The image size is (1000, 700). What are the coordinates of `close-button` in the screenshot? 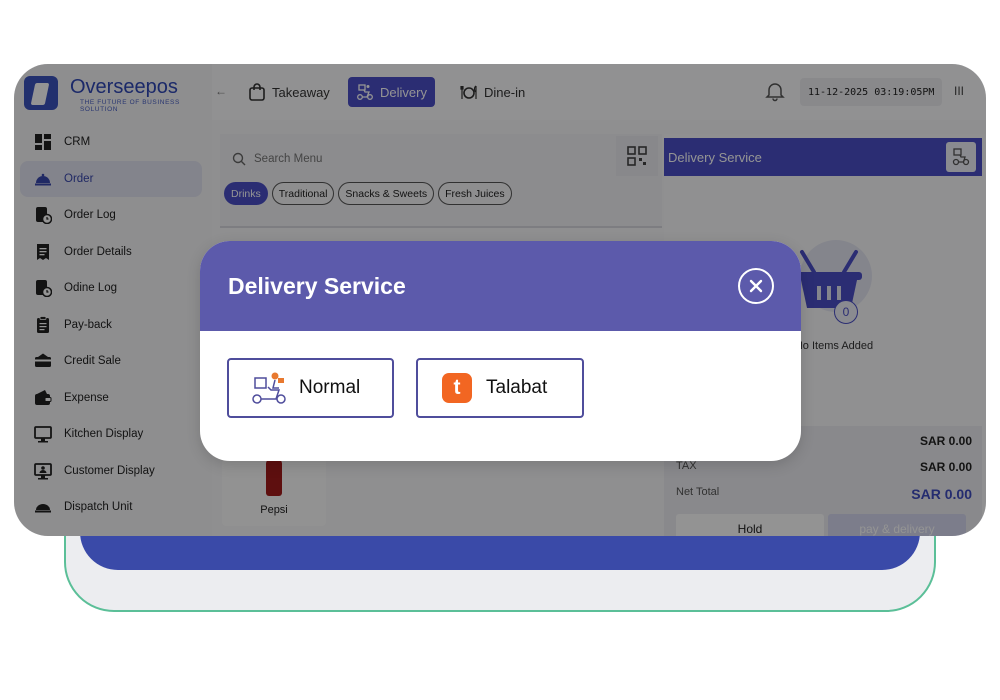 It's located at (756, 286).